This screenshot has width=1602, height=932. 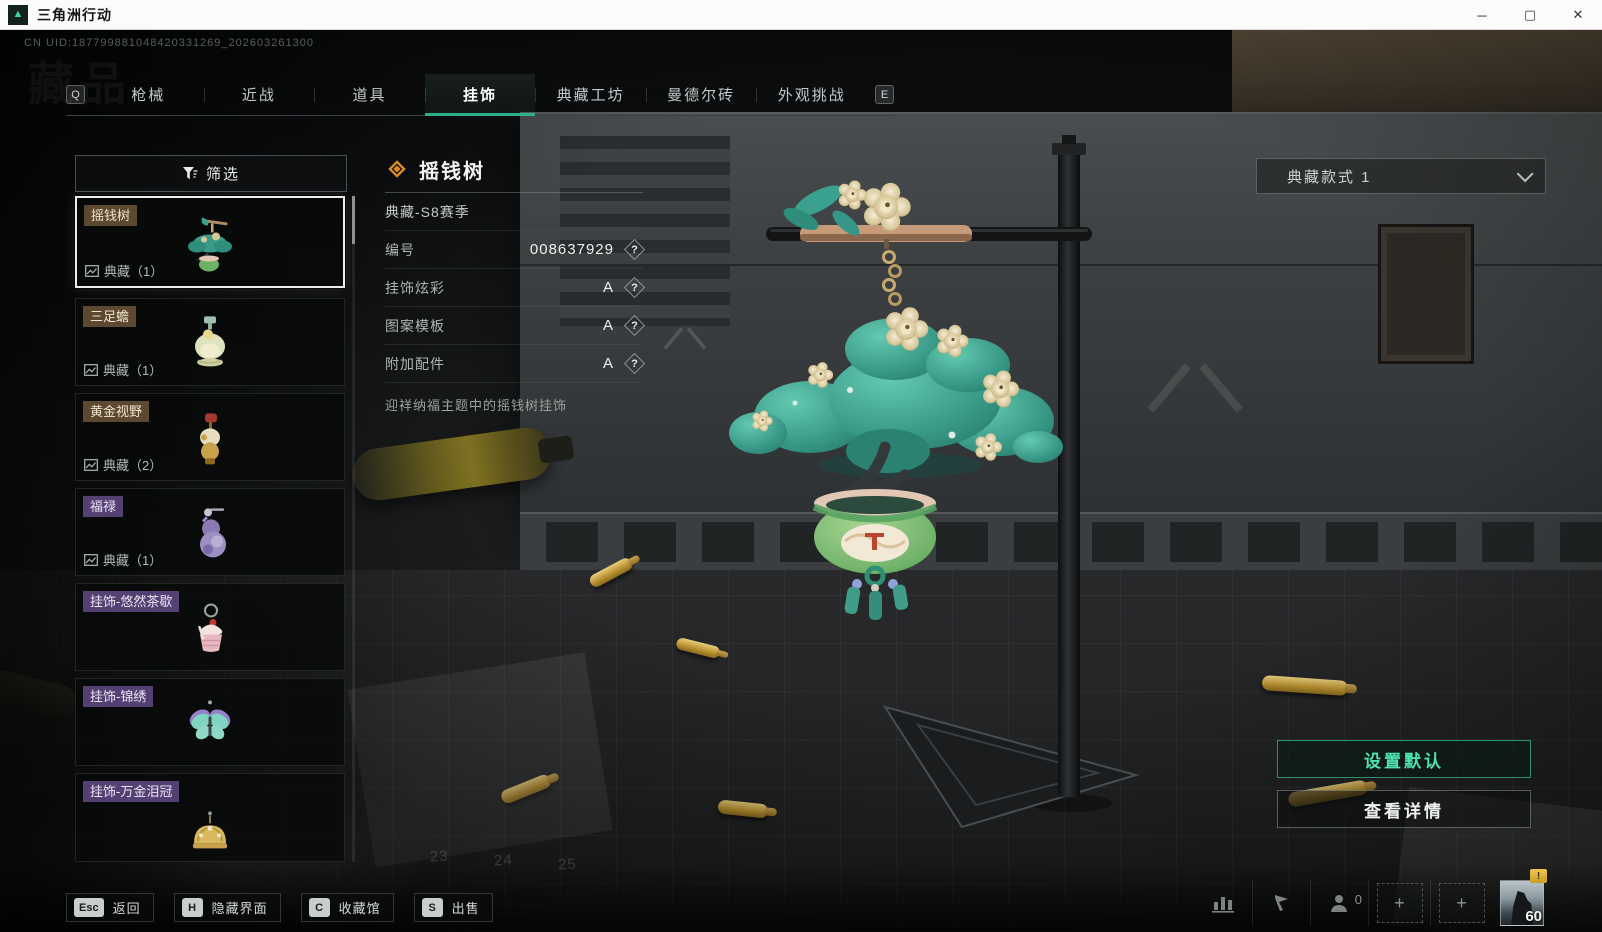 I want to click on flag-icon, so click(x=1281, y=903).